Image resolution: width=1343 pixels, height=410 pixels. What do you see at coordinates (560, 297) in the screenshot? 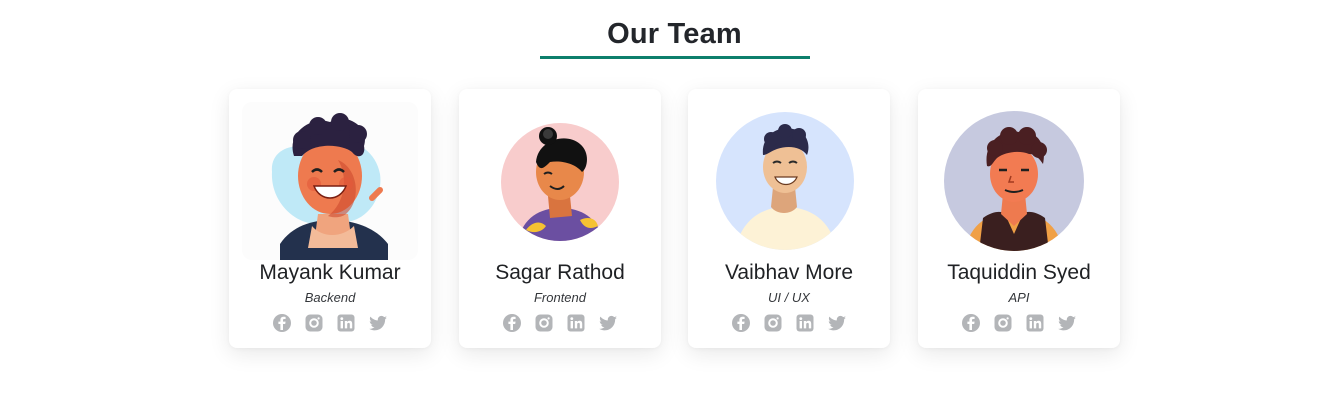
I see `member-role: Frontend` at bounding box center [560, 297].